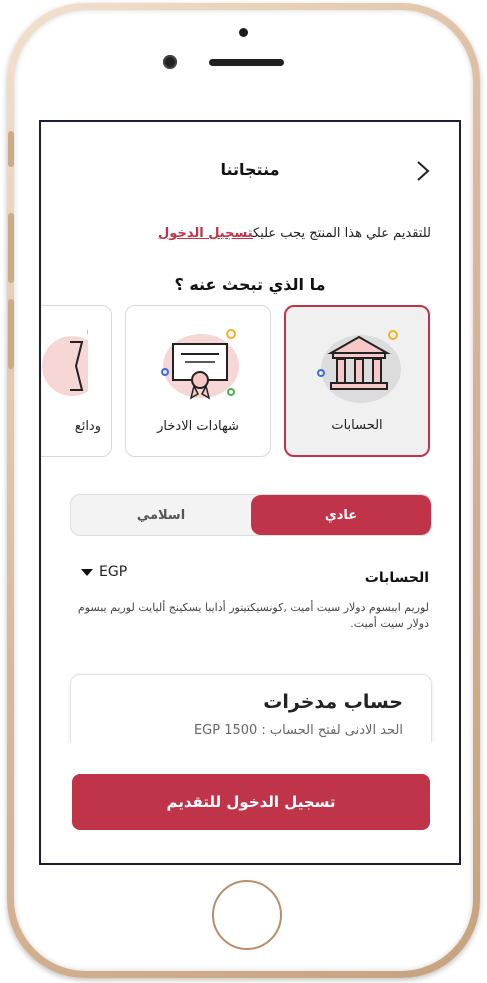  I want to click on currency-selector: EGP, so click(104, 572).